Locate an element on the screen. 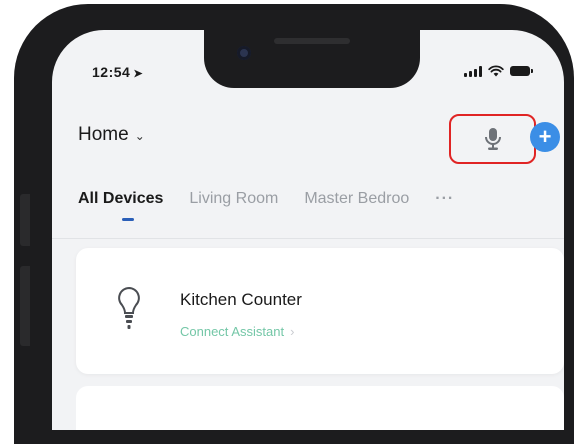 The height and width of the screenshot is (444, 584). device-name: Kitchen Counter is located at coordinates (241, 299).